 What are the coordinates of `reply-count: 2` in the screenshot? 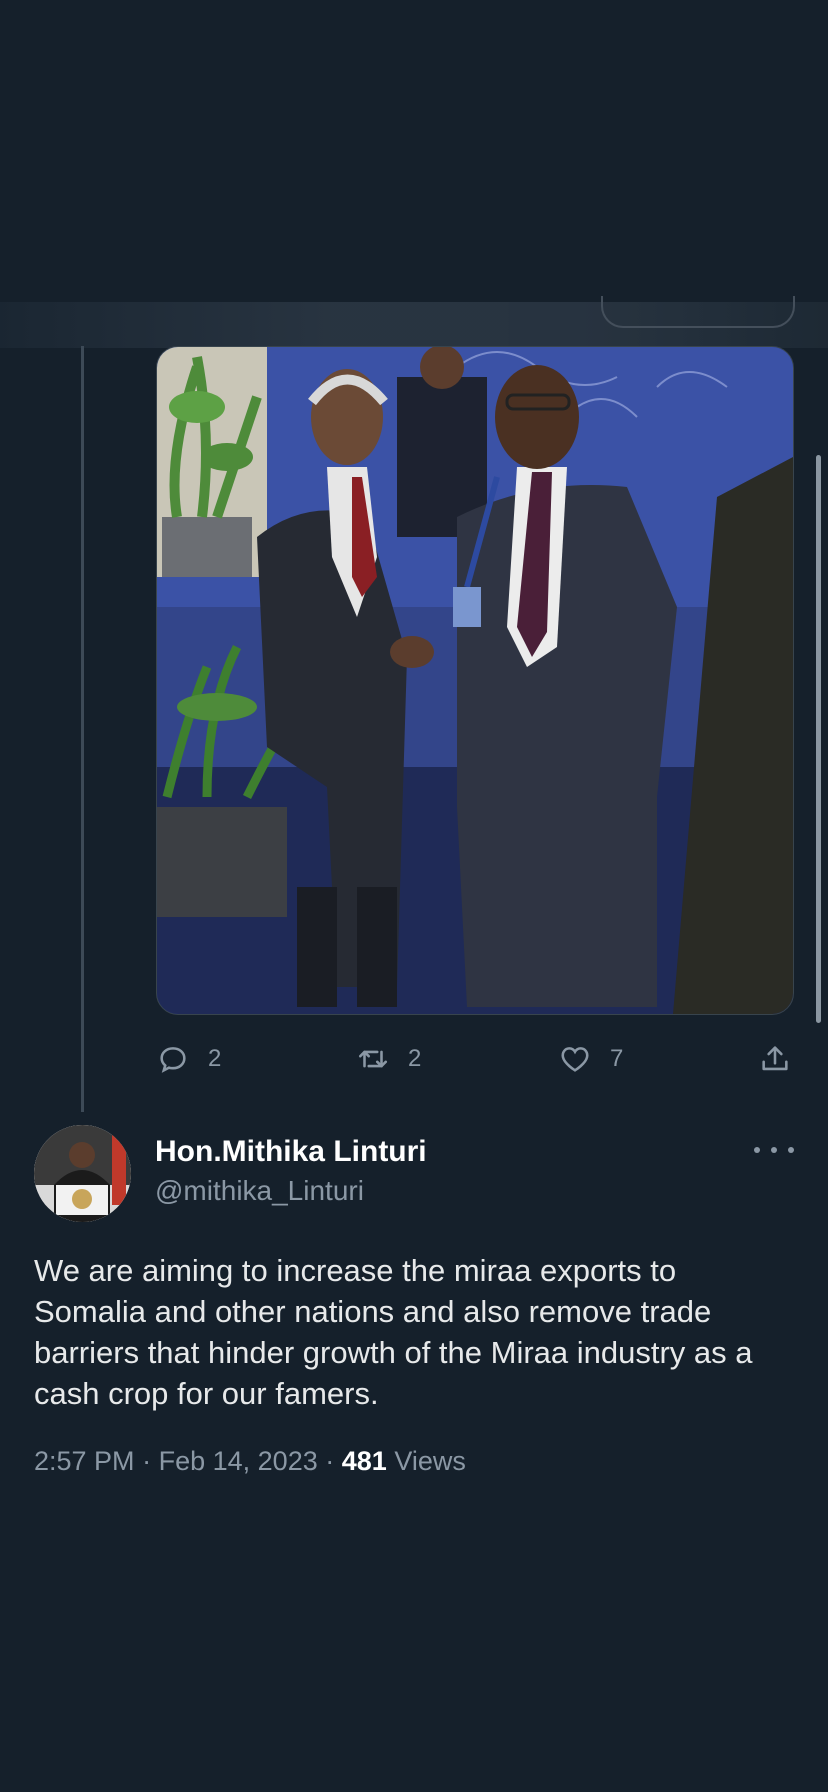 It's located at (215, 1058).